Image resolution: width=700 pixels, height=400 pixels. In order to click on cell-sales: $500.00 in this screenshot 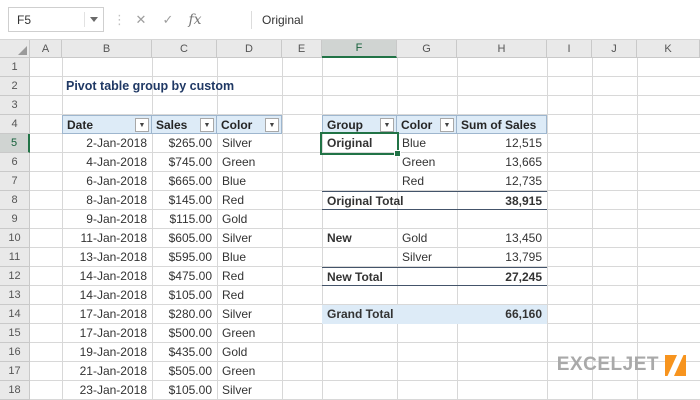, I will do `click(184, 333)`.